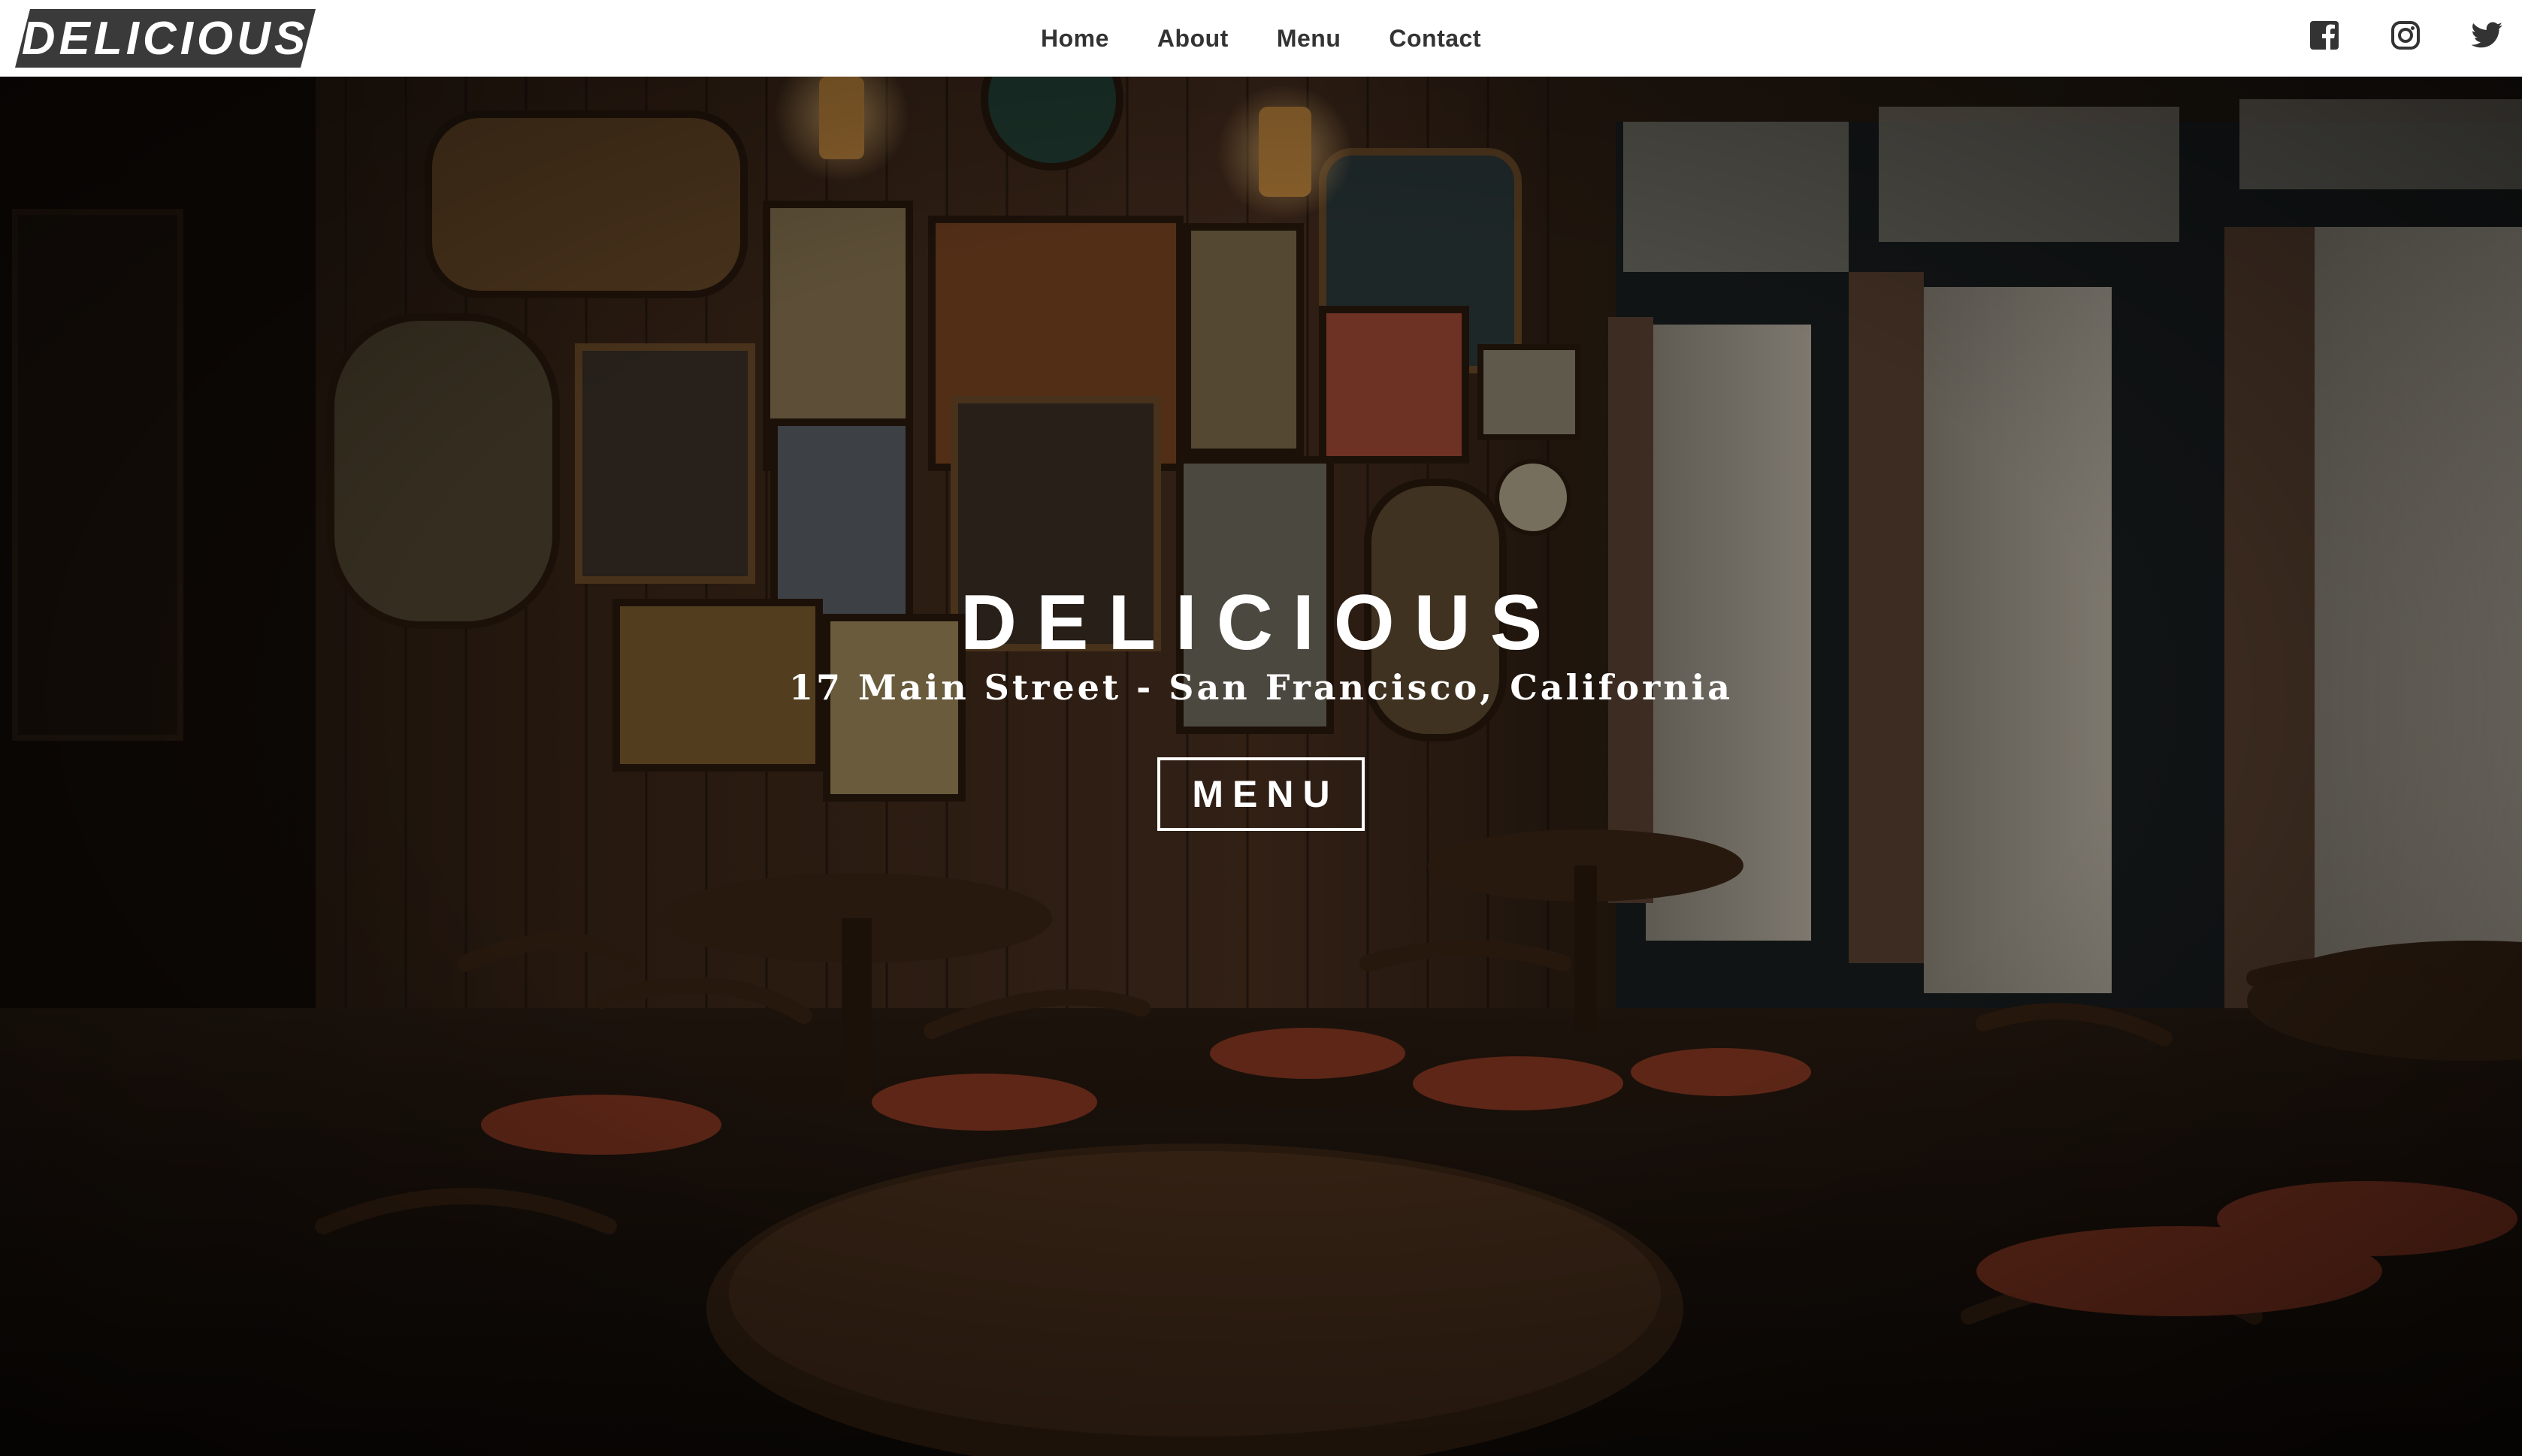  I want to click on logo-badge: DELICIOUS, so click(165, 38).